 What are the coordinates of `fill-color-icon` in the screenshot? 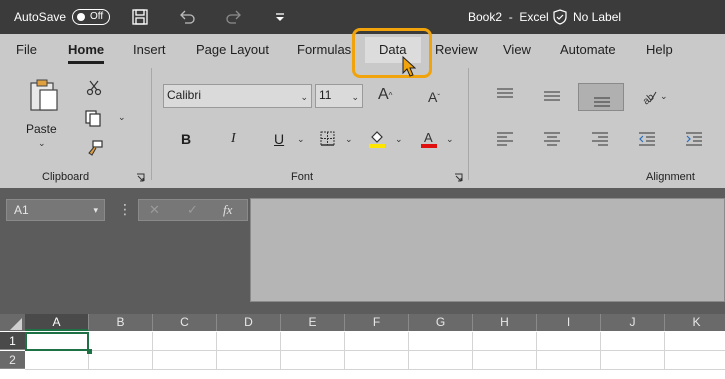 It's located at (377, 139).